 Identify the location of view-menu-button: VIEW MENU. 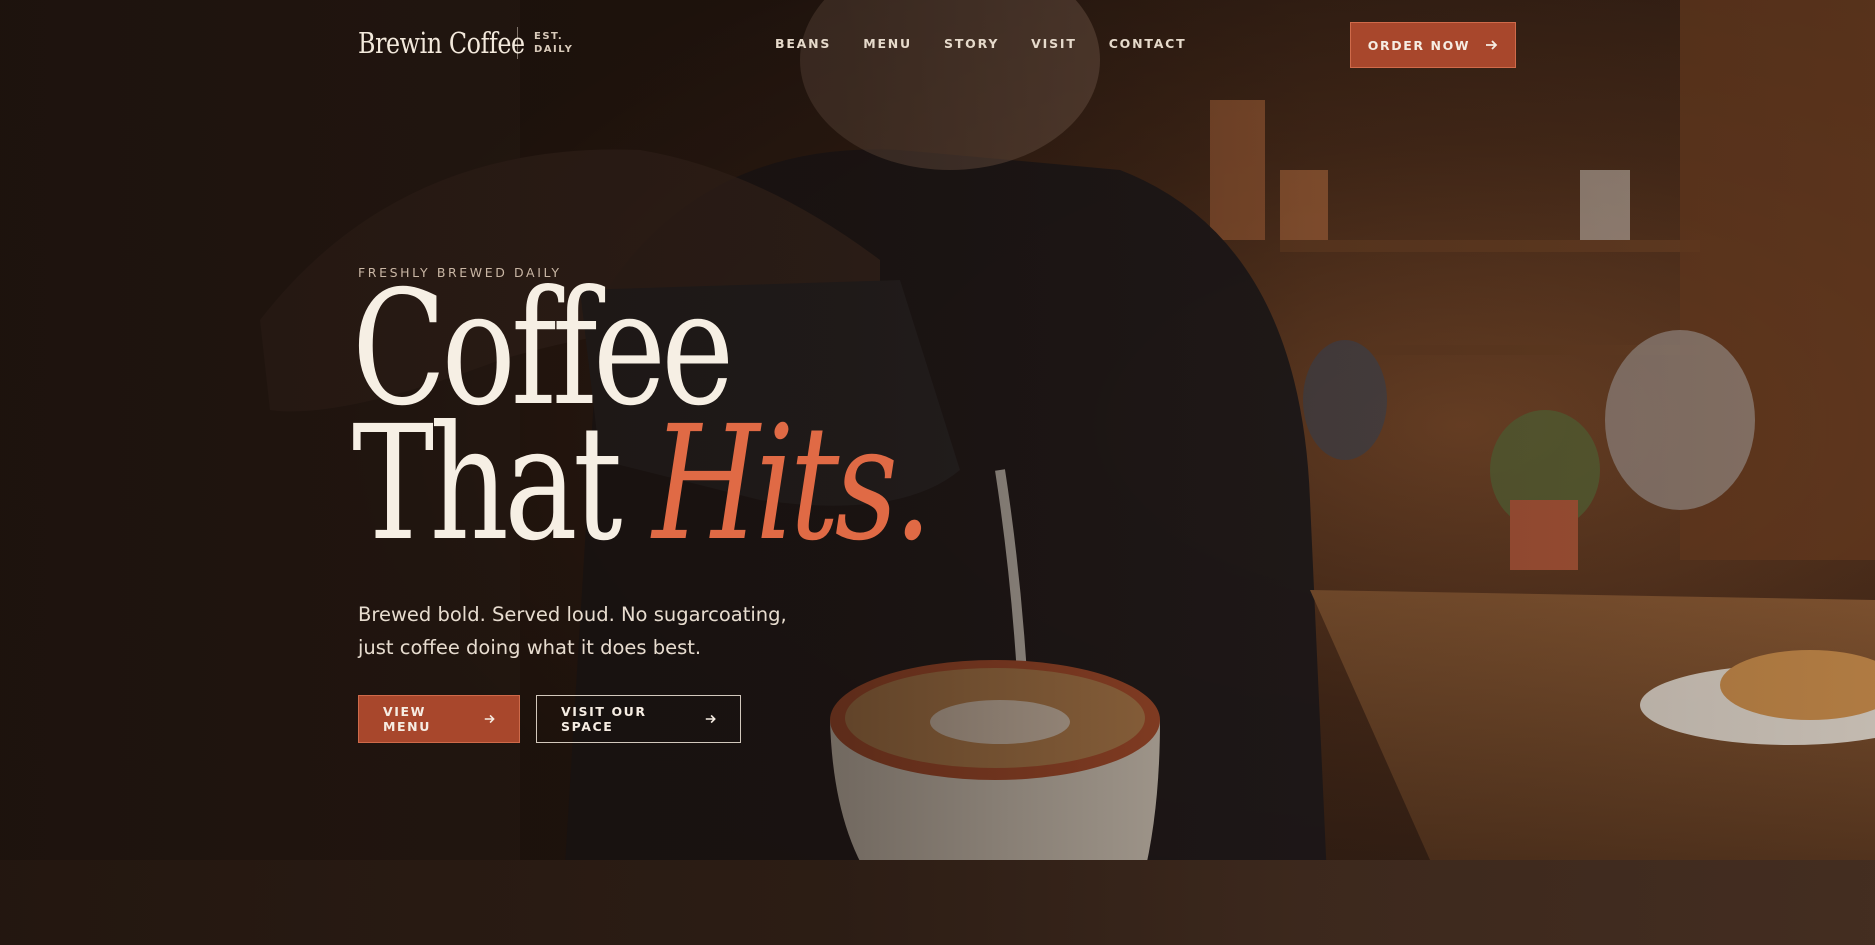
(439, 719).